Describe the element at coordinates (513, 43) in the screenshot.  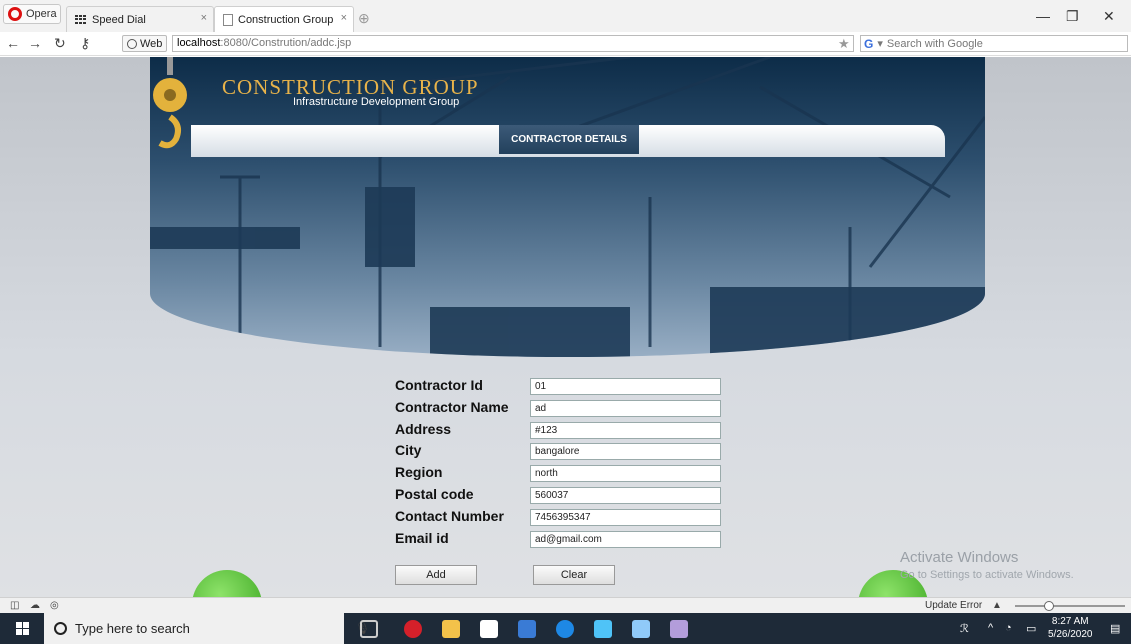
I see `url-field: localhost:8080/Constrution/addc.jsp` at that location.